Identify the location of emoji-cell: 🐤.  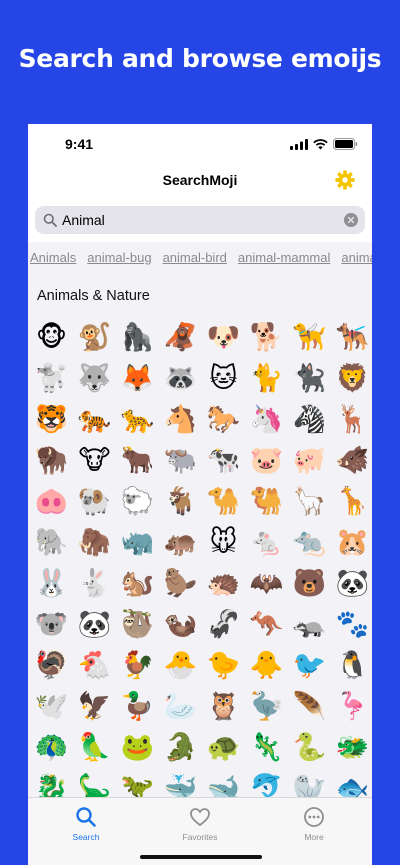
(223, 665).